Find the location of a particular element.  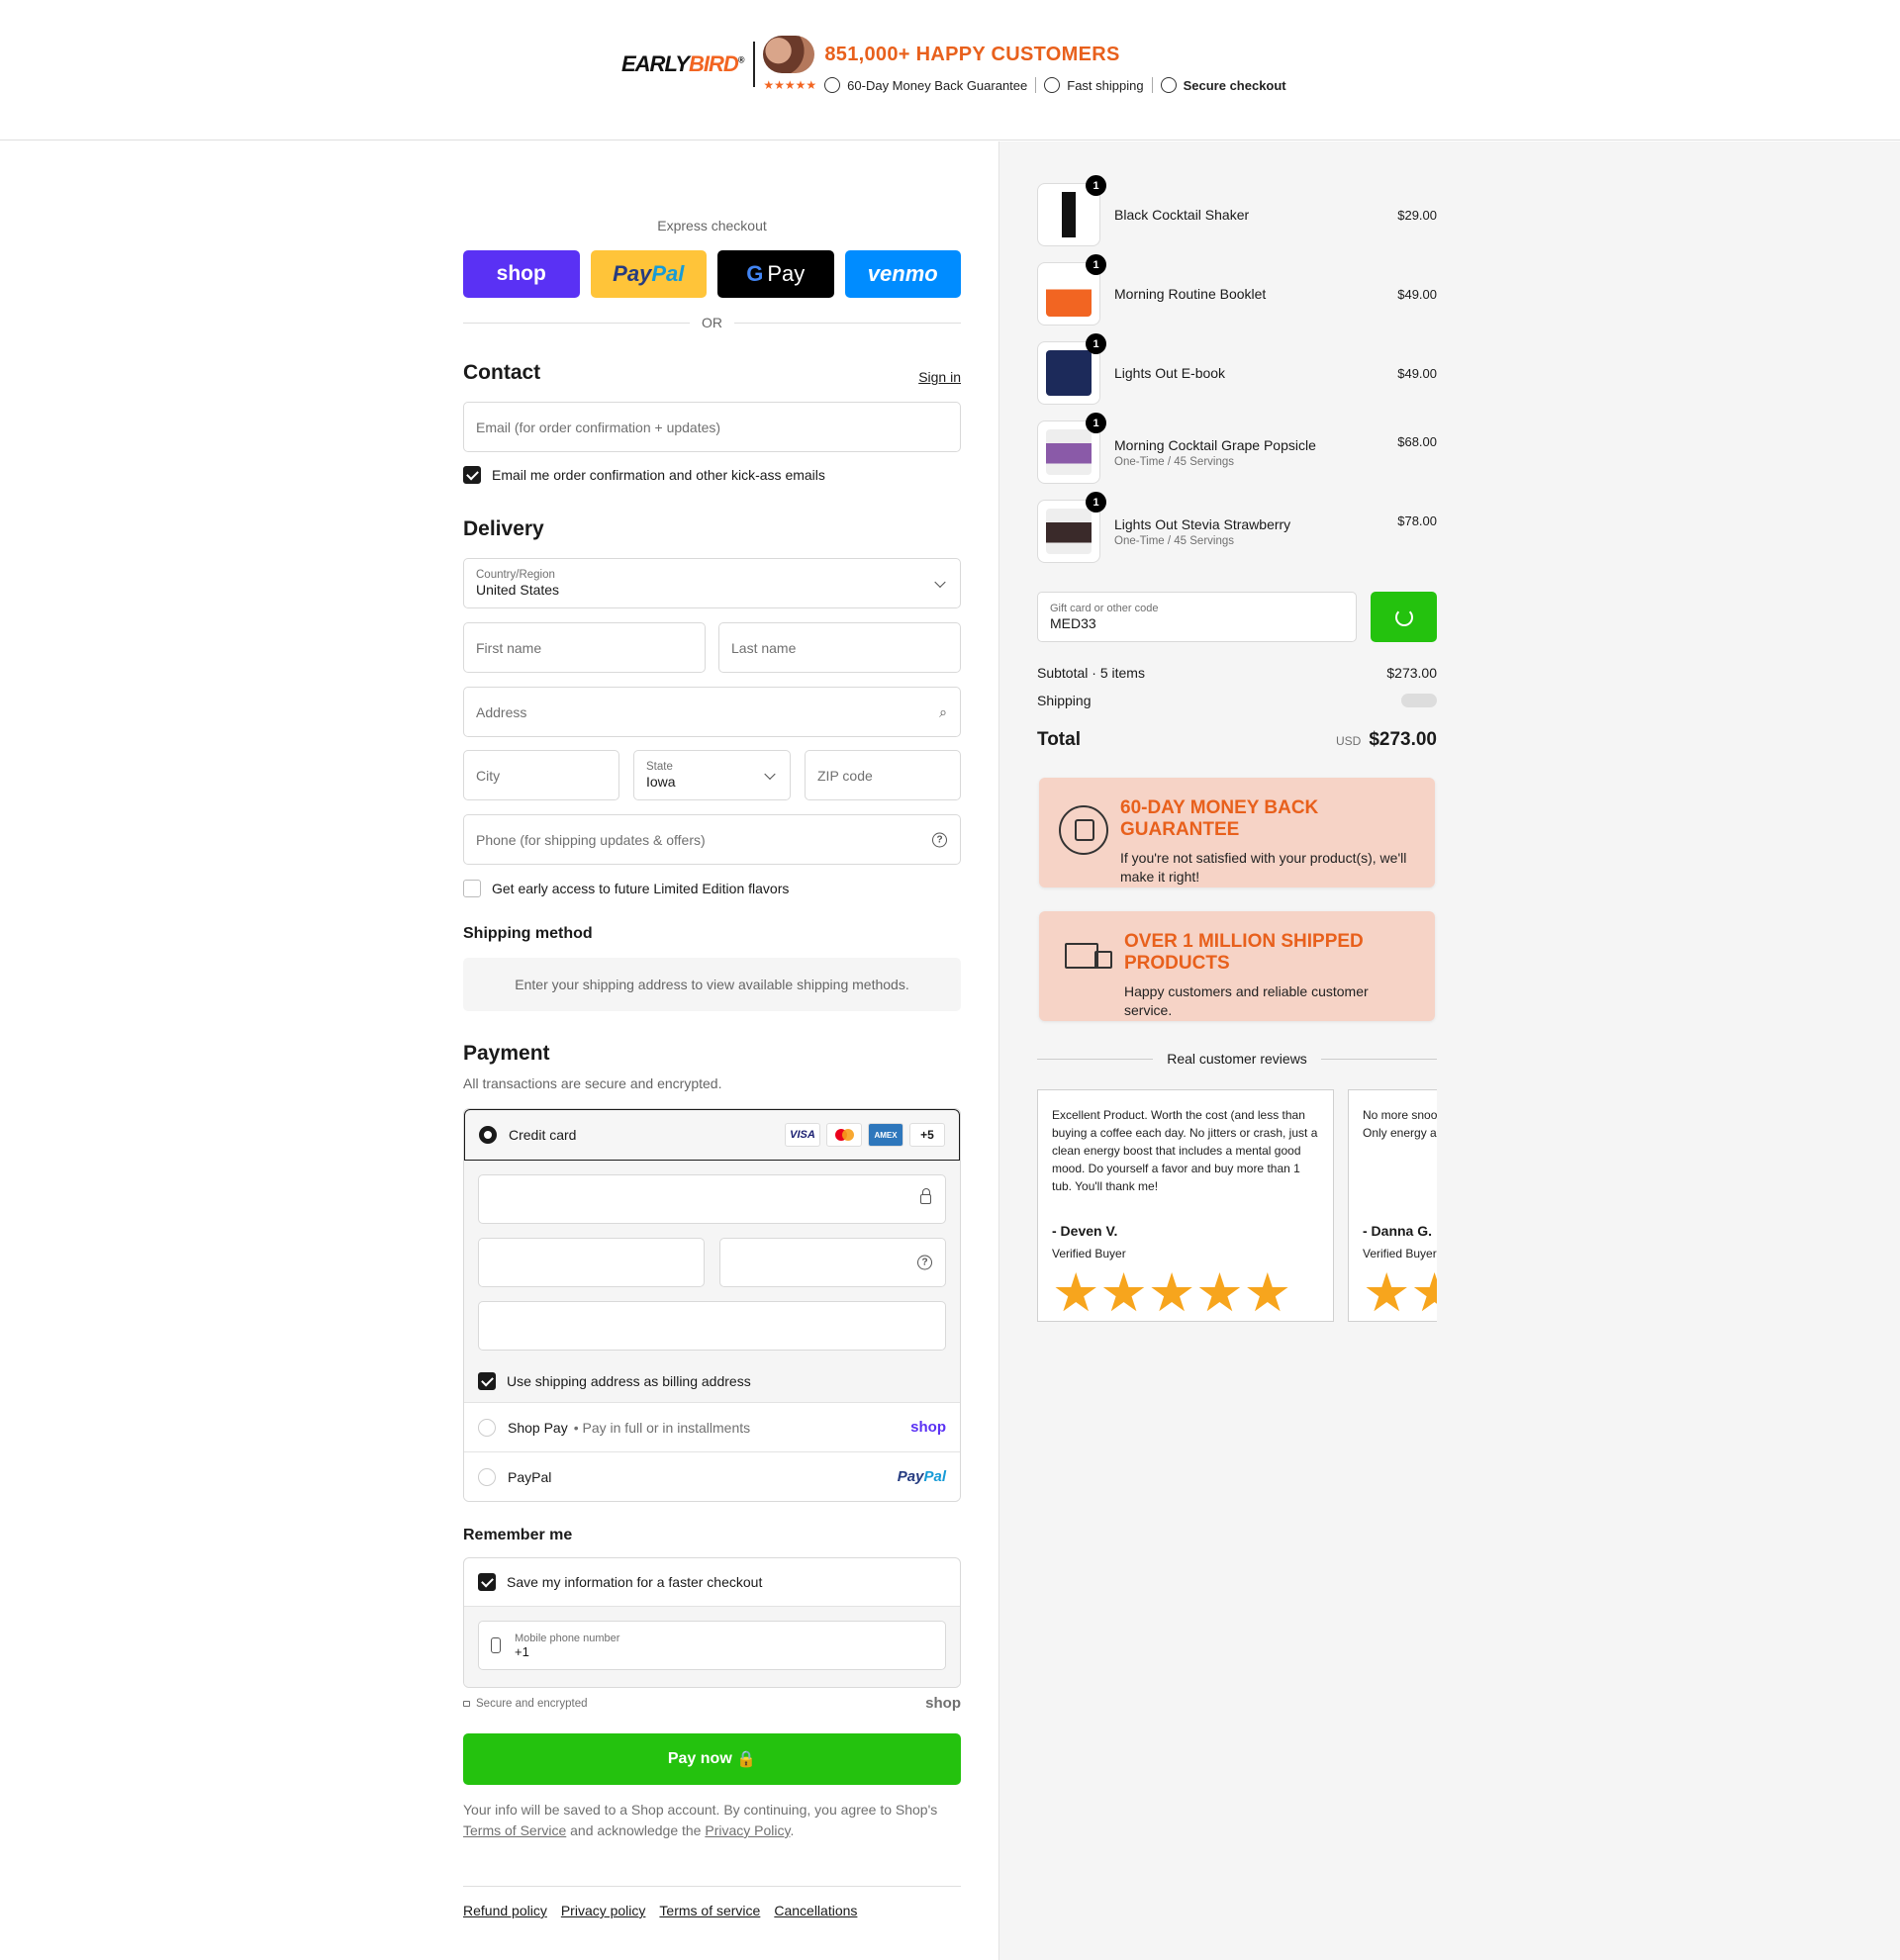

shipping-row: Shipping is located at coordinates (1237, 700).